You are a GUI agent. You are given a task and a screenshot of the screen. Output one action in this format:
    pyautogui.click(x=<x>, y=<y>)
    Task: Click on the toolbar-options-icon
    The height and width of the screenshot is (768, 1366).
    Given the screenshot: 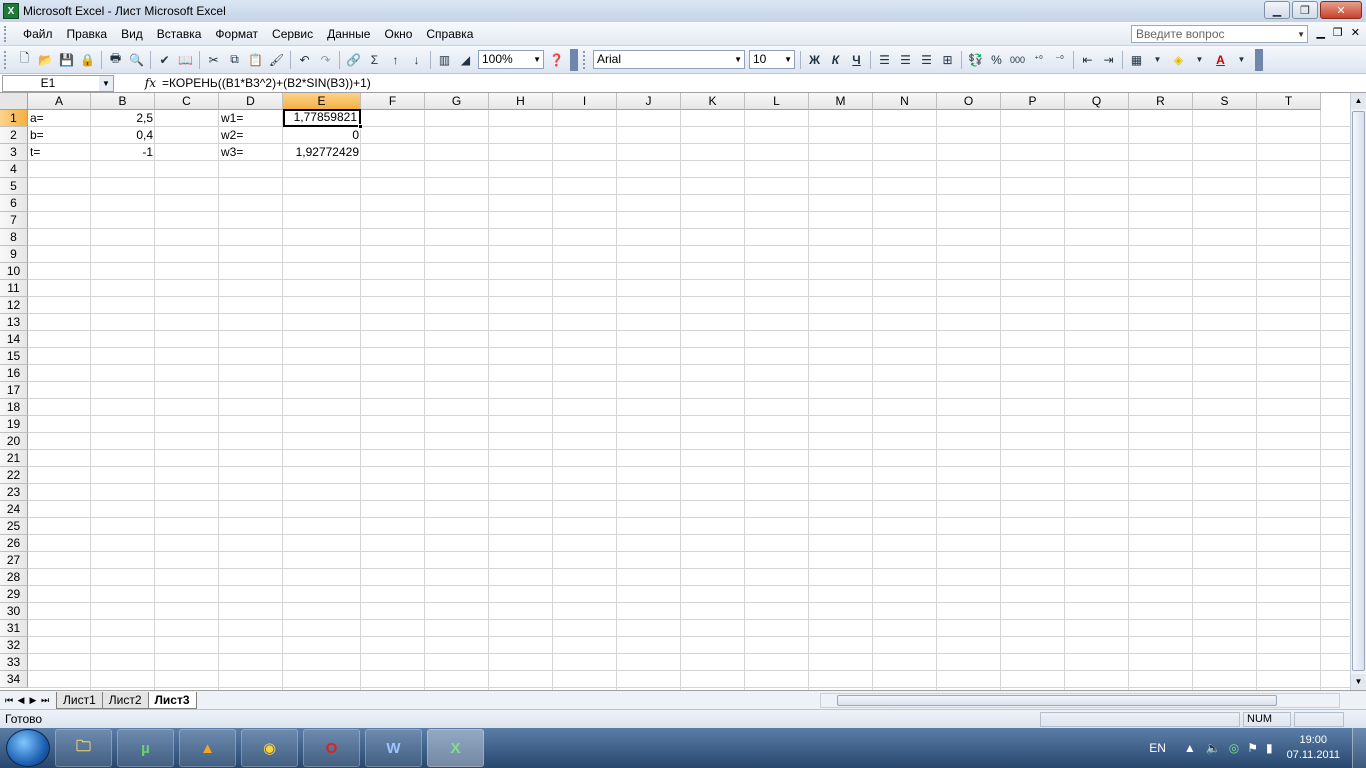 What is the action you would take?
    pyautogui.click(x=1259, y=59)
    